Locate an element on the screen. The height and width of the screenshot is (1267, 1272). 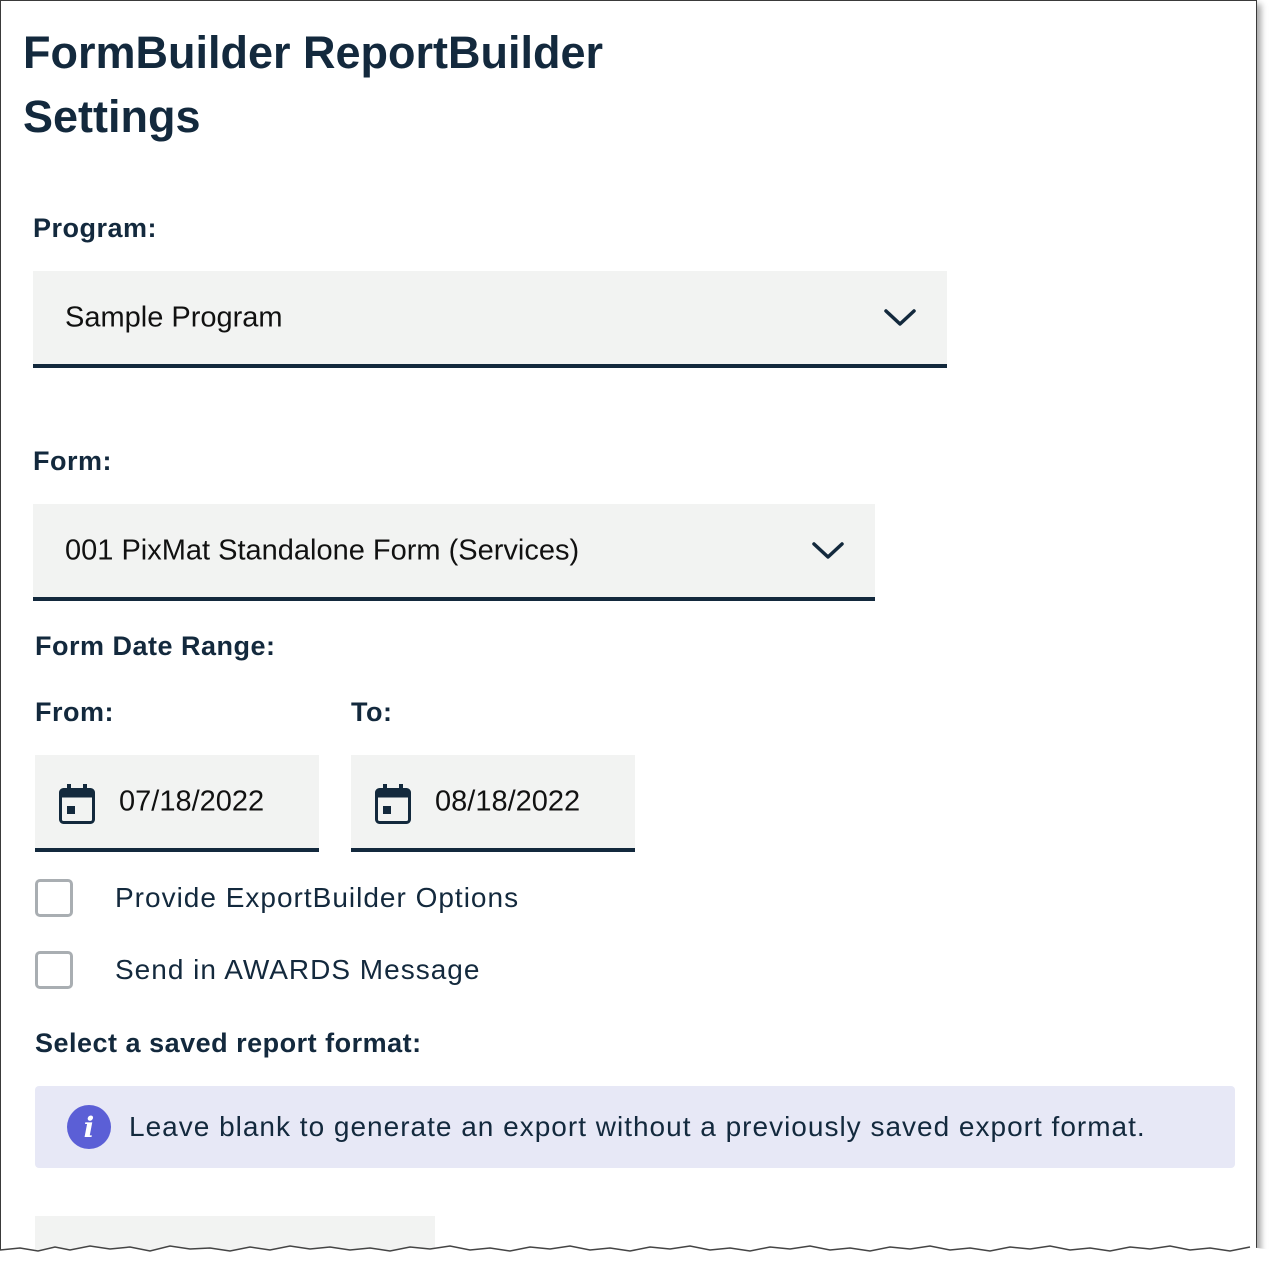
from-date-value: 07/18/2022 is located at coordinates (192, 801).